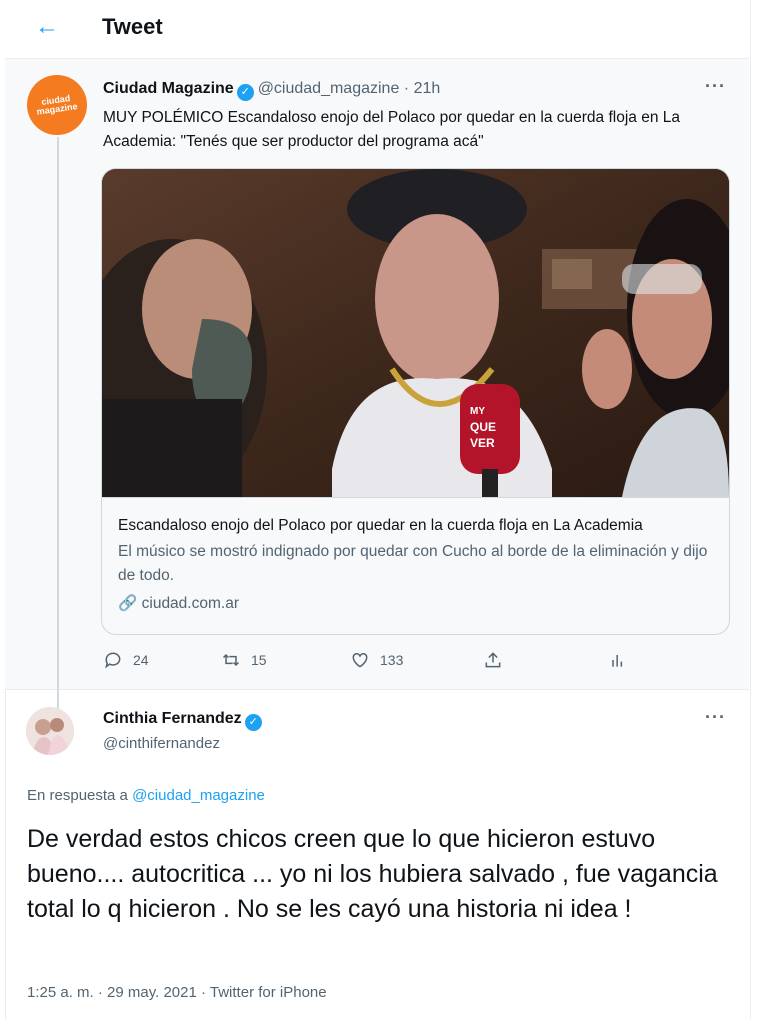  What do you see at coordinates (427, 88) in the screenshot?
I see `tweet-time: 21h` at bounding box center [427, 88].